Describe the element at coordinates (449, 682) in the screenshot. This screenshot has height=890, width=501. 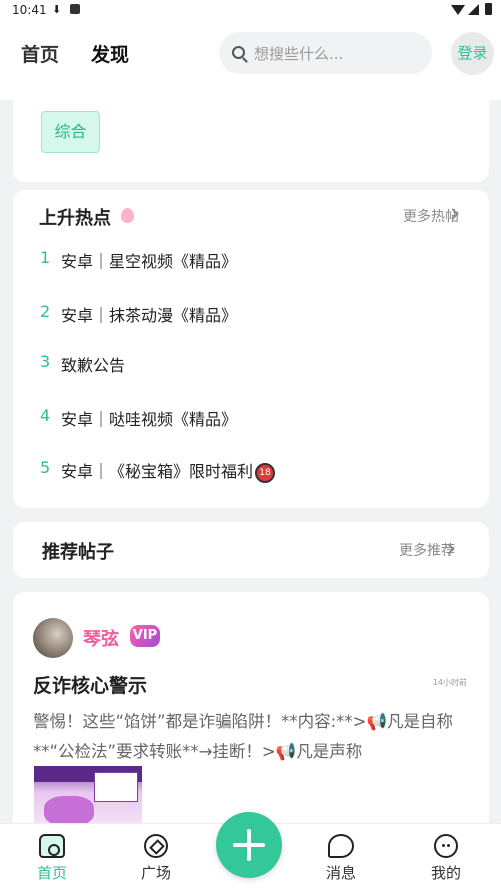
I see `post-timestamp: 14小时前` at that location.